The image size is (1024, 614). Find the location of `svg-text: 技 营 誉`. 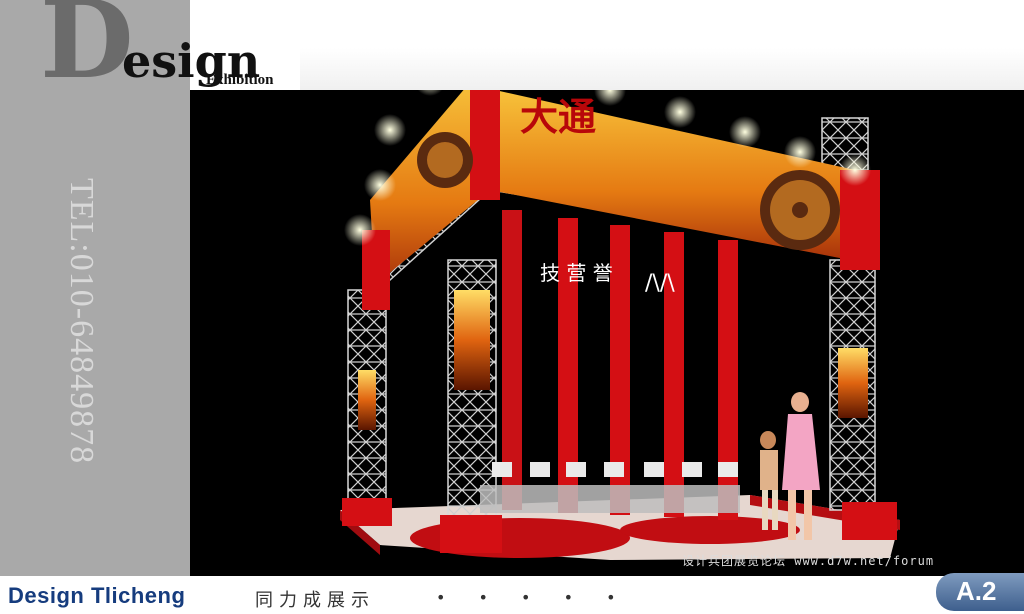

svg-text: 技 营 誉 is located at coordinates (576, 273).